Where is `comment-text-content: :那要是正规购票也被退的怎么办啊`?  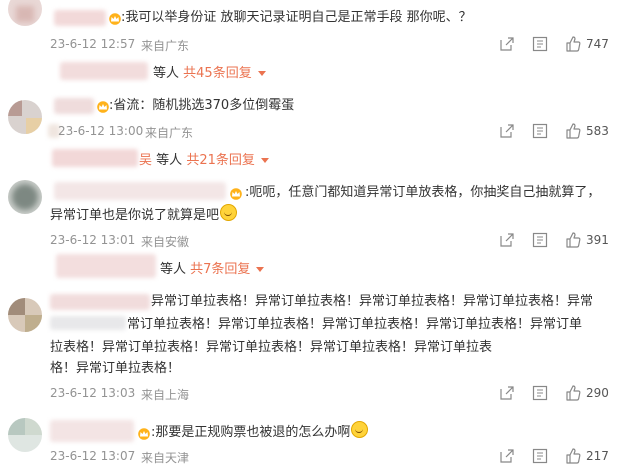
comment-text-content: :那要是正规购票也被退的怎么办啊 is located at coordinates (251, 432).